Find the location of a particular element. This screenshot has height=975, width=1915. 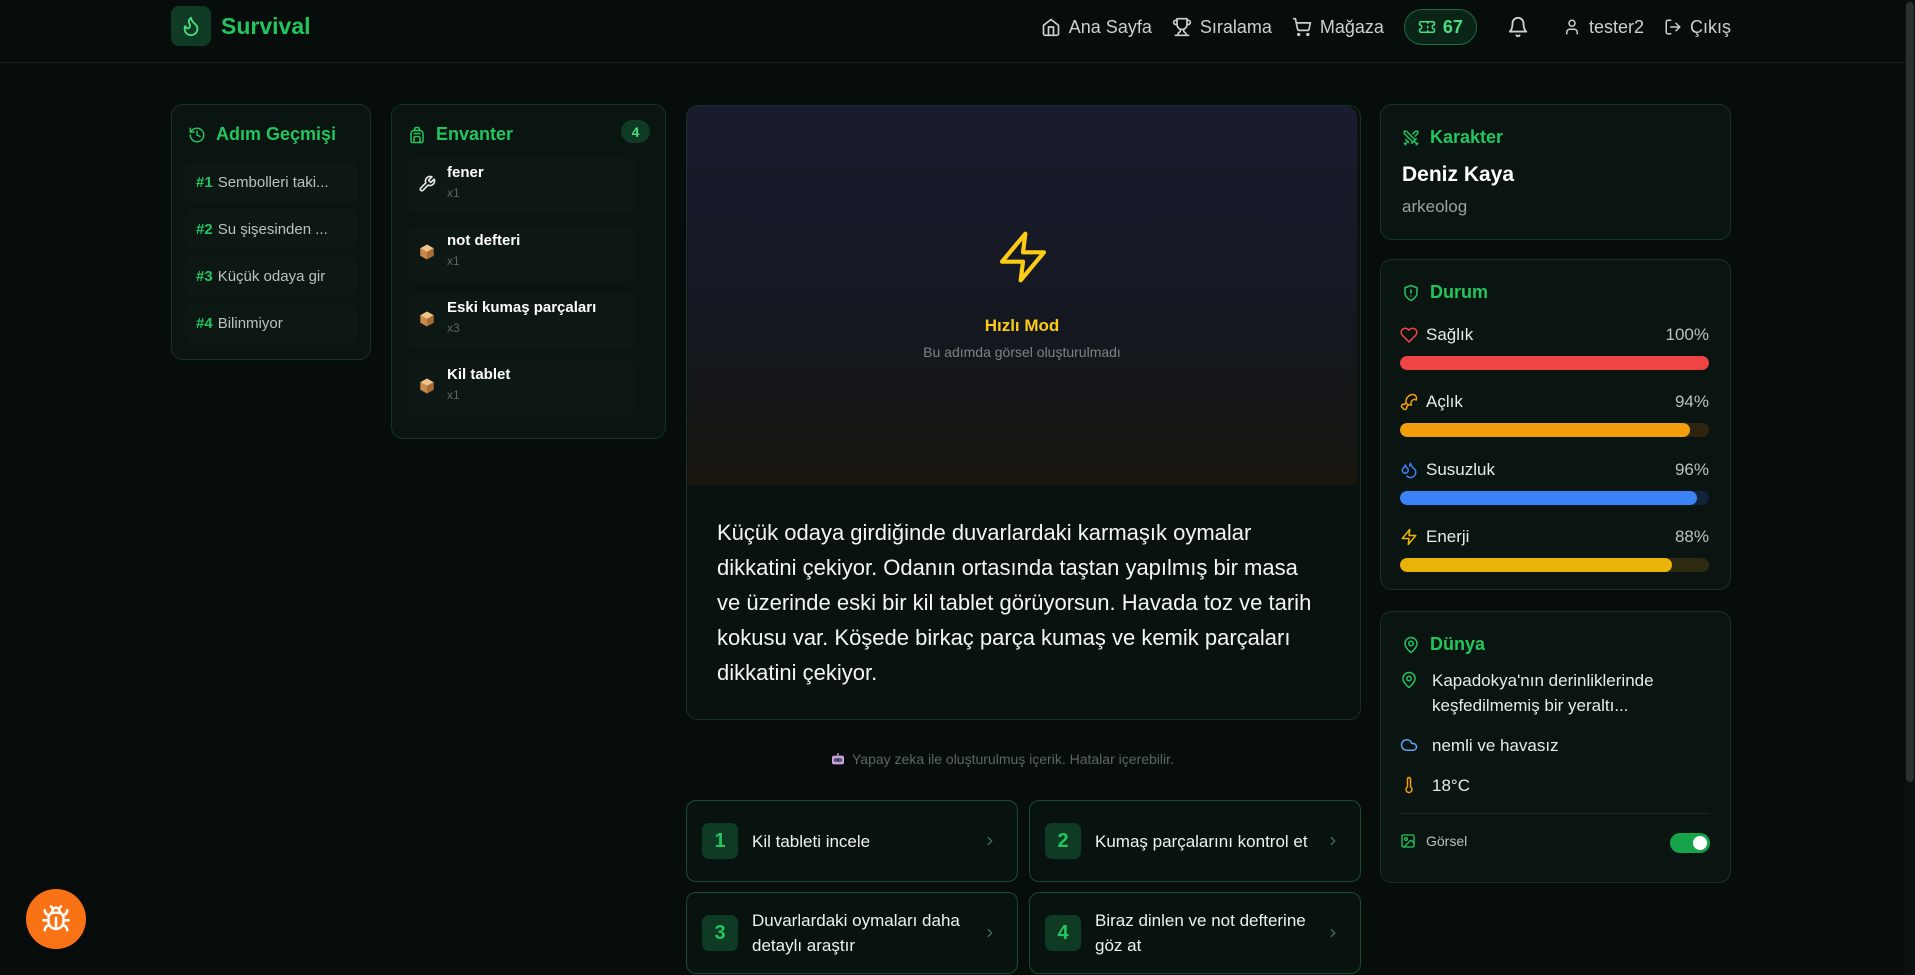

bug-report-button is located at coordinates (56, 919).